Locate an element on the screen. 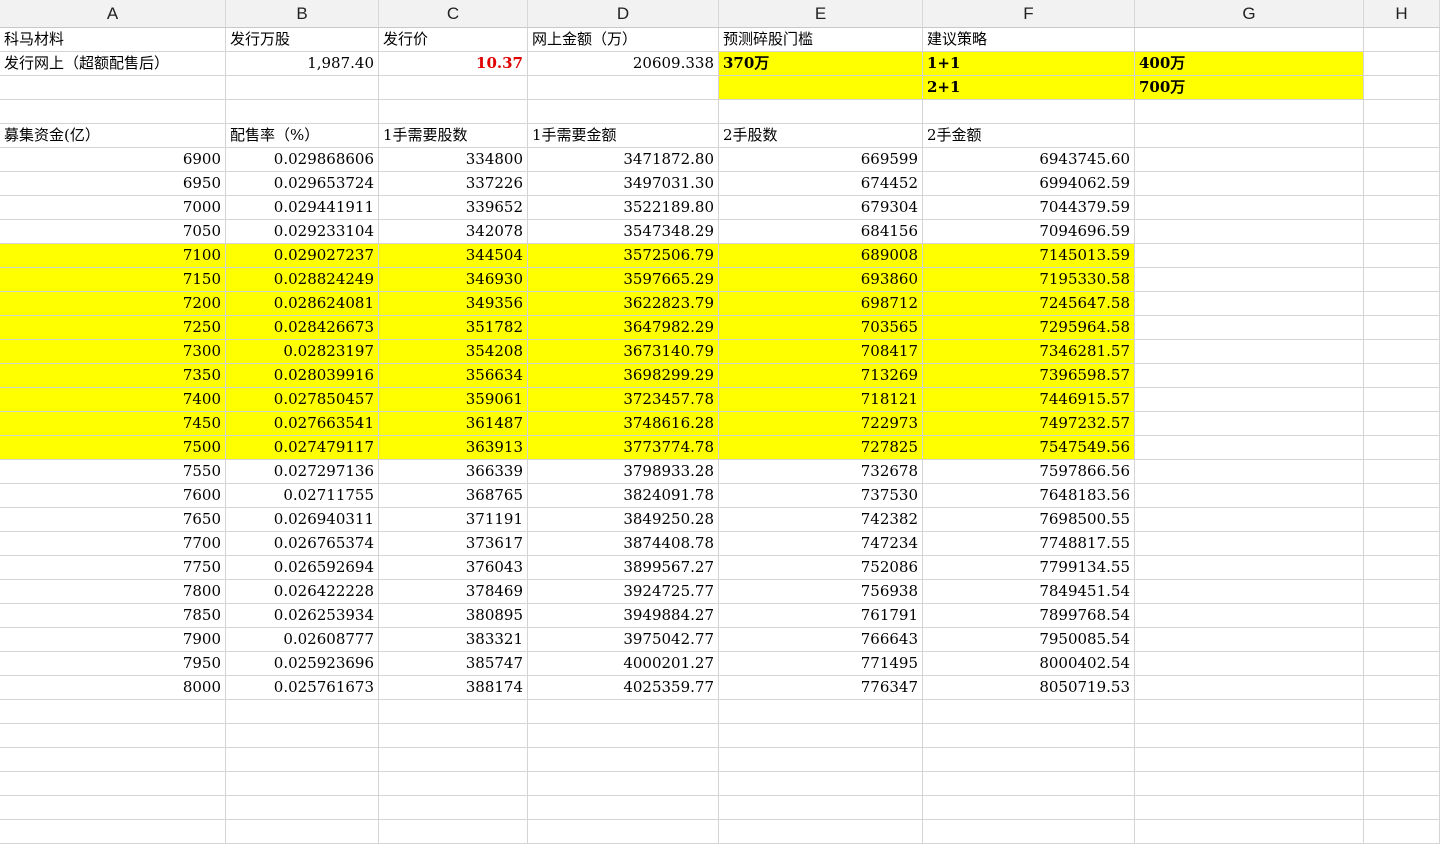  table-cell: 7850 is located at coordinates (113, 616).